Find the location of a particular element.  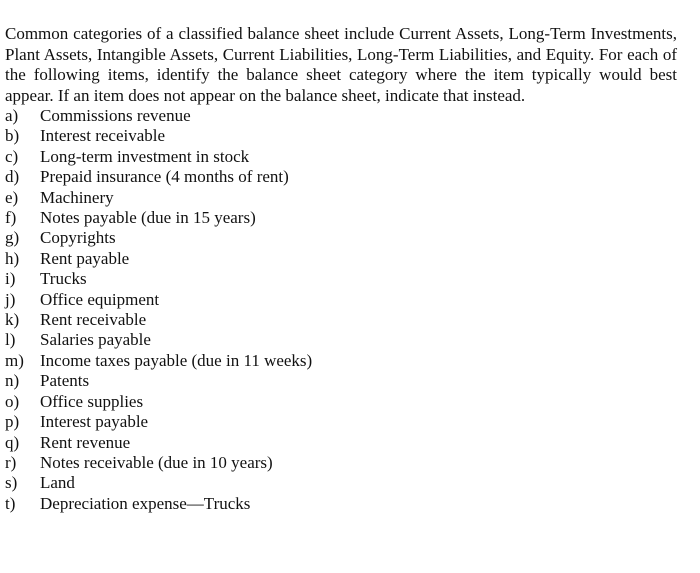

item-letter: i) is located at coordinates (10, 279).